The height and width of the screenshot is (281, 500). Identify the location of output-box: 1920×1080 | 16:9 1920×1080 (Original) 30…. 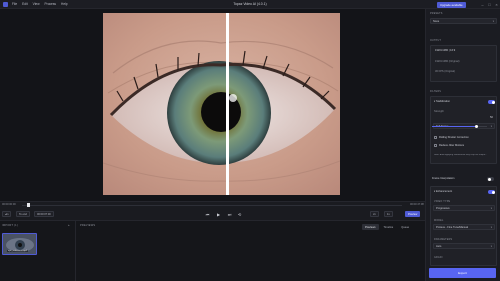
(463, 63).